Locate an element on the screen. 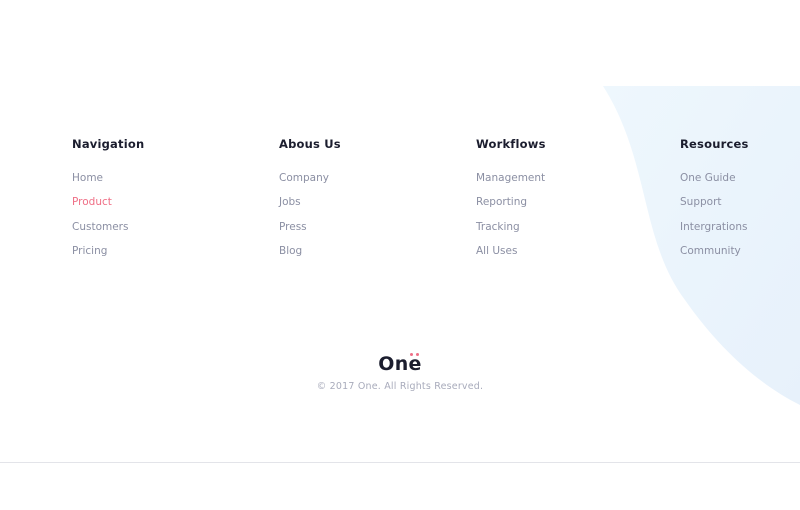 The height and width of the screenshot is (510, 800). footer-brand: One © 2017 One. All Rights Reserved. is located at coordinates (400, 372).